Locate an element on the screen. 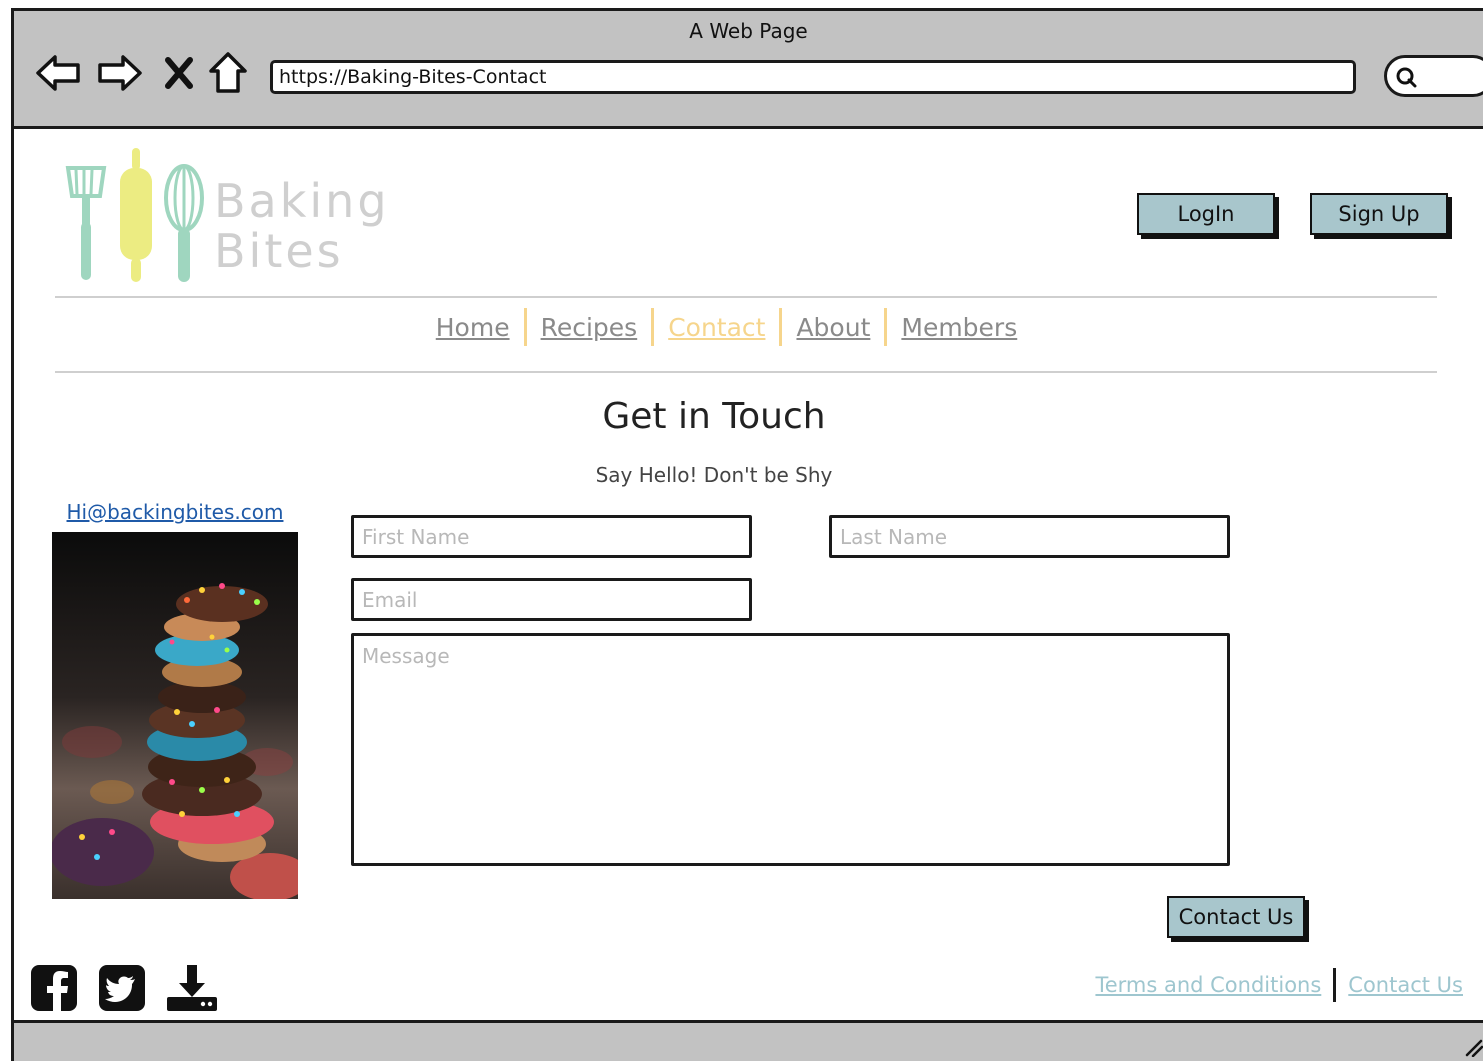 The width and height of the screenshot is (1483, 1061). download-icon is located at coordinates (192, 988).